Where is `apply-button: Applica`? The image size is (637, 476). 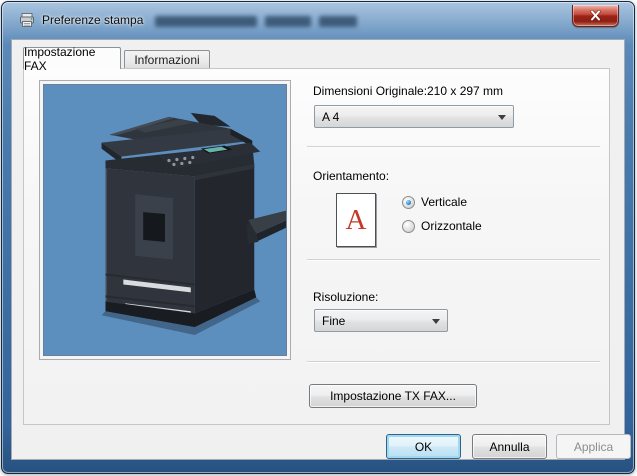
apply-button: Applica is located at coordinates (593, 446).